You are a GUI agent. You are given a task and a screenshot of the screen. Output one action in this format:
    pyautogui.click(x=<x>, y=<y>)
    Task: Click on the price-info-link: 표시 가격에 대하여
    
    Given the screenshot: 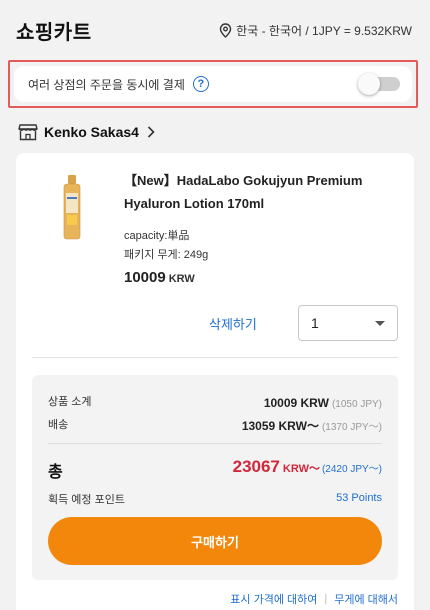 What is the action you would take?
    pyautogui.click(x=273, y=599)
    